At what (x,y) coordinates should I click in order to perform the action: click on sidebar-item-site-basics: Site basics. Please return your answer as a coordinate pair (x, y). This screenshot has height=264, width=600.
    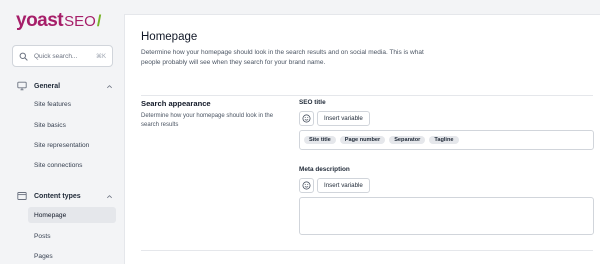
    Looking at the image, I should click on (72, 125).